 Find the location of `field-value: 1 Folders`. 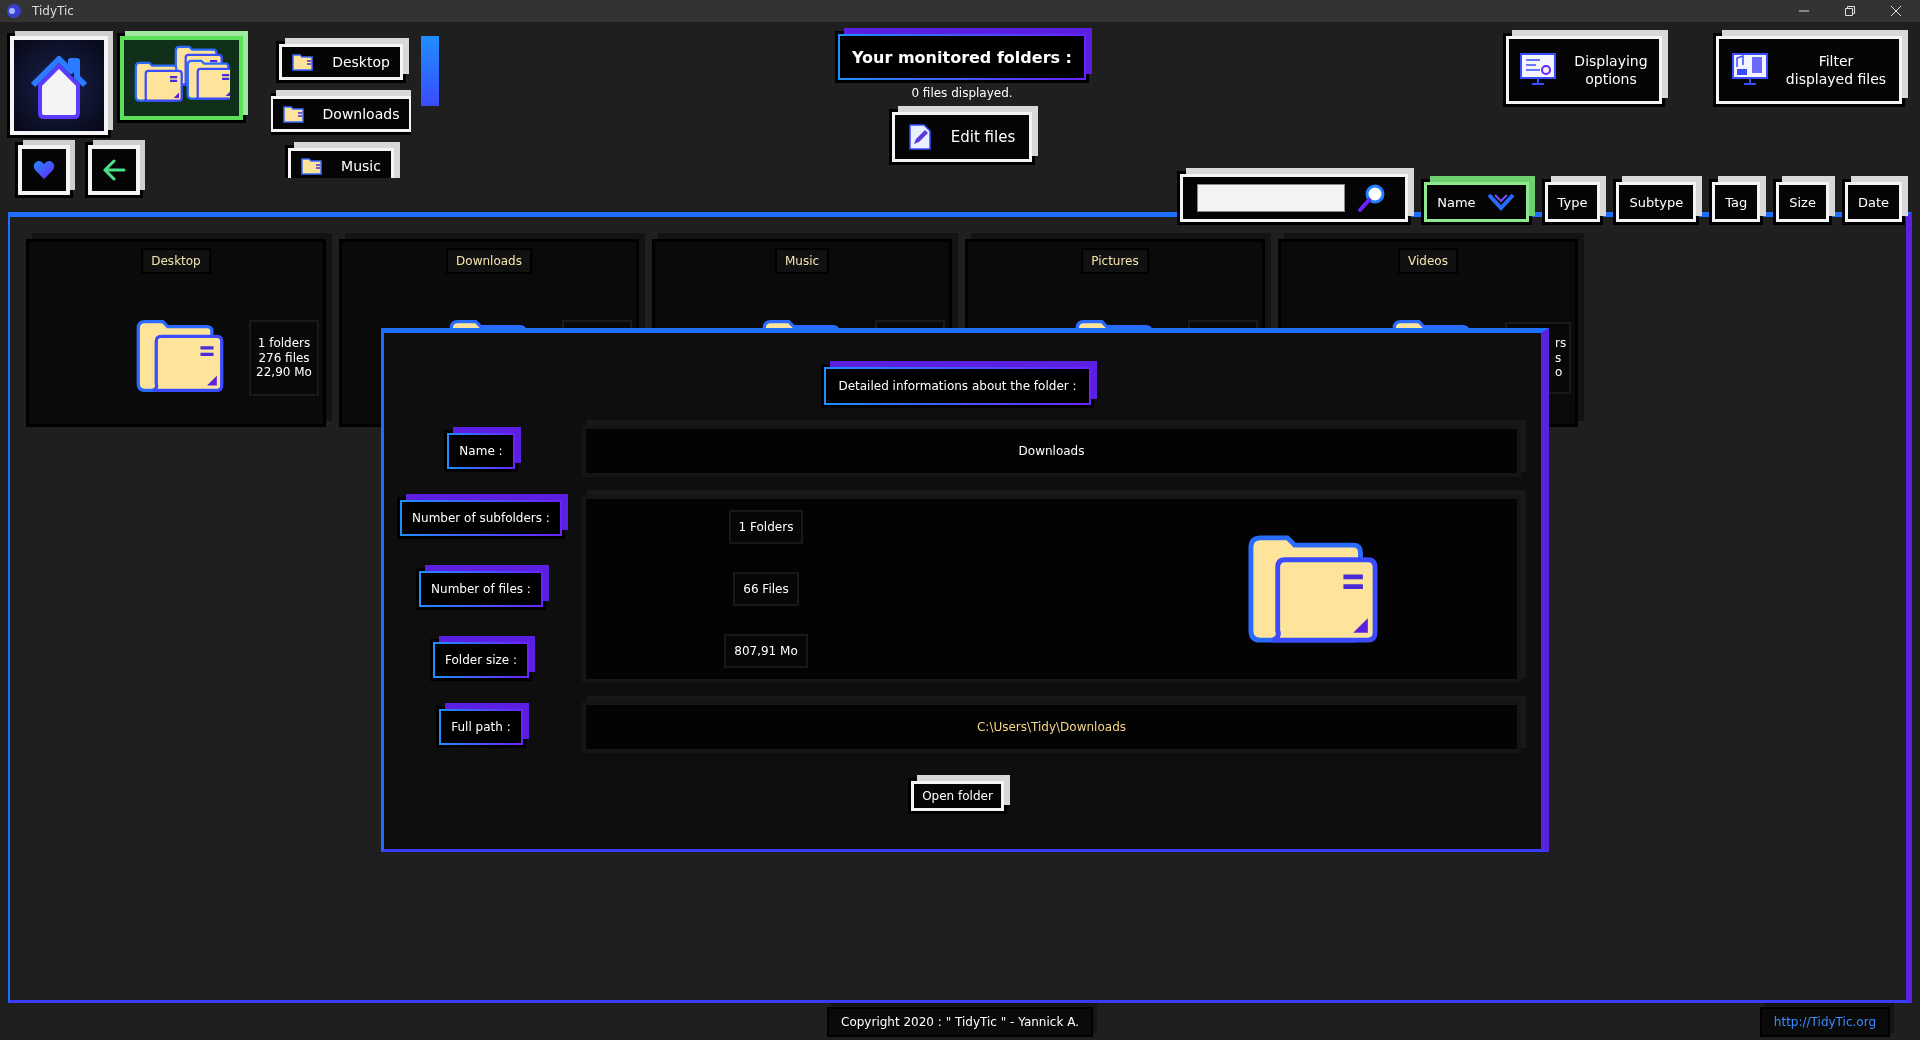

field-value: 1 Folders is located at coordinates (766, 527).